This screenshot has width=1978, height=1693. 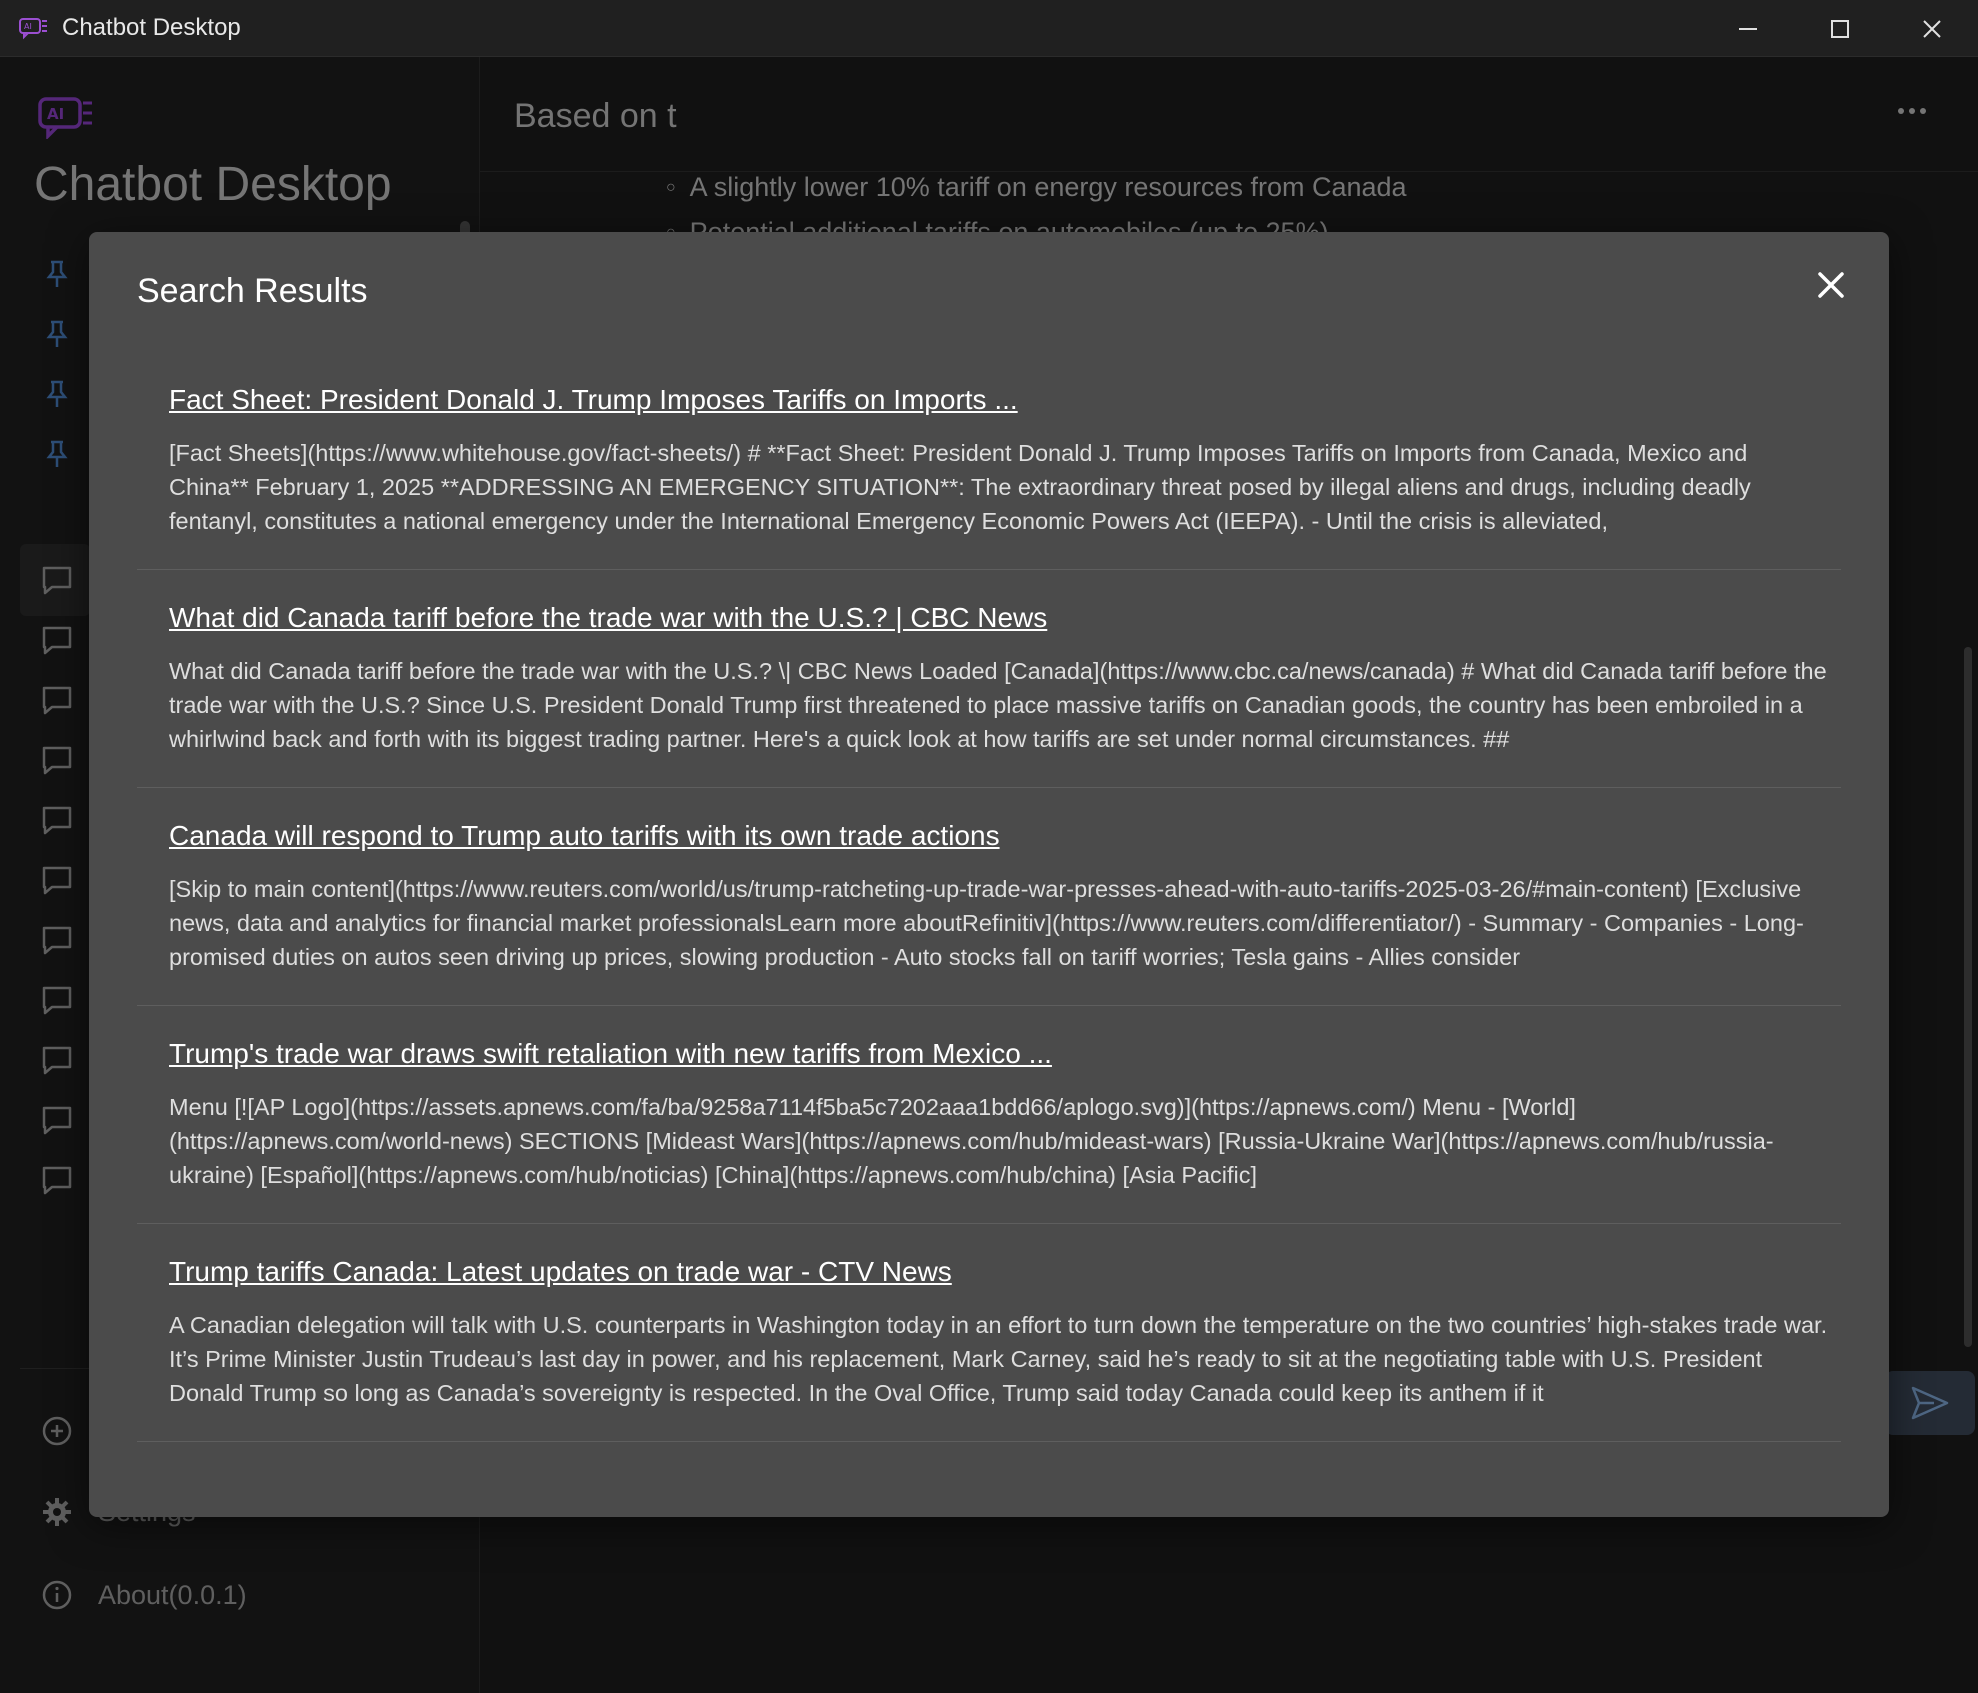 I want to click on maximize-icon, so click(x=1840, y=28).